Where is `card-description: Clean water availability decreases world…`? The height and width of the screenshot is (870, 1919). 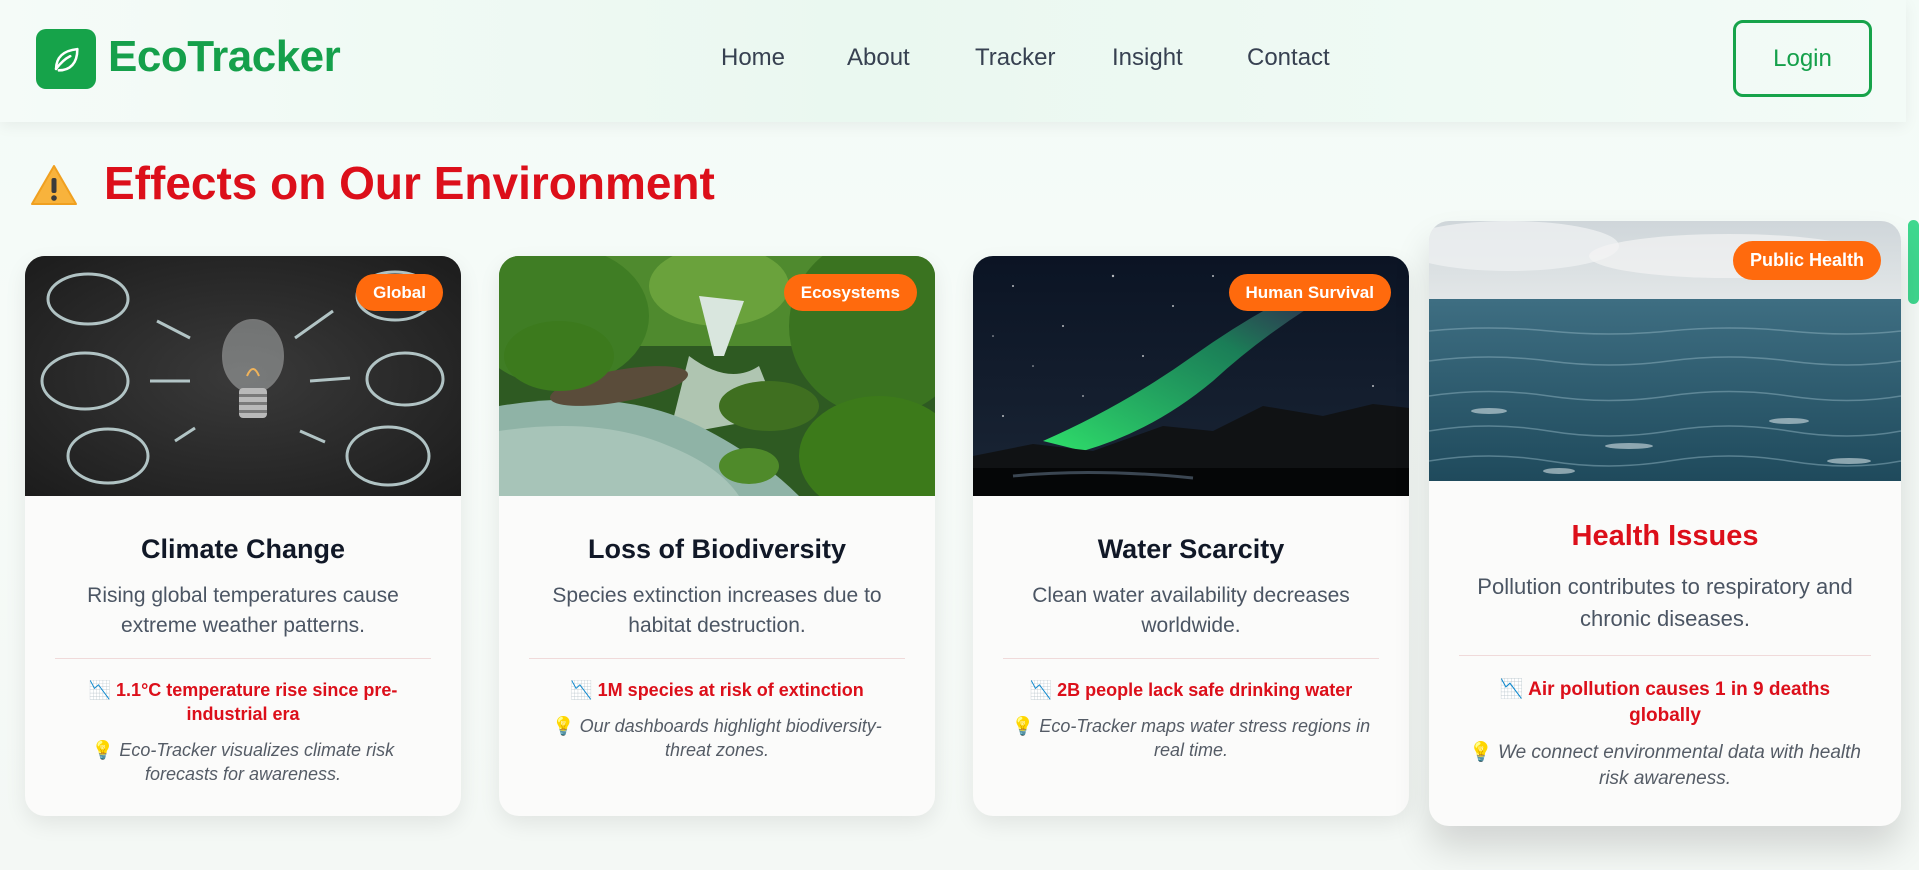
card-description: Clean water availability decreases world… is located at coordinates (1191, 610).